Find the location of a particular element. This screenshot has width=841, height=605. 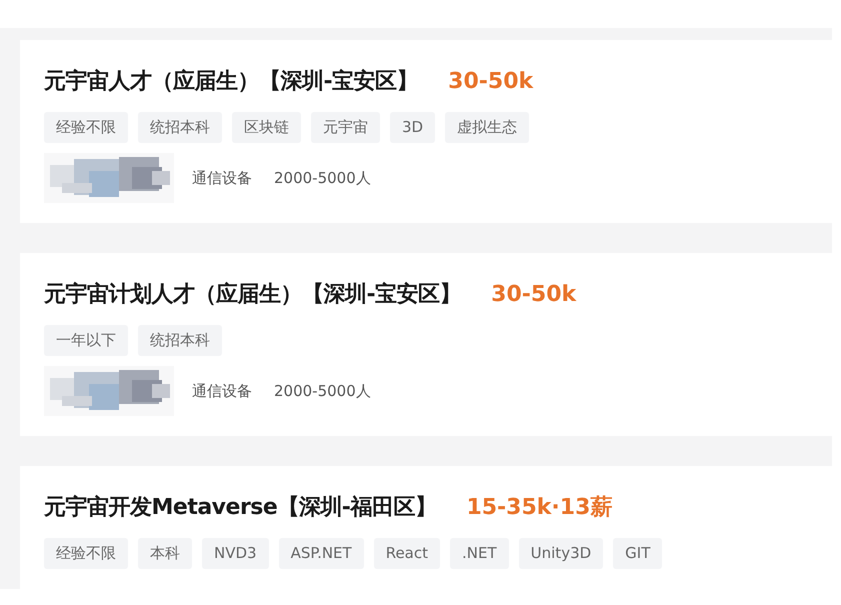

tag: 本科 is located at coordinates (165, 553).